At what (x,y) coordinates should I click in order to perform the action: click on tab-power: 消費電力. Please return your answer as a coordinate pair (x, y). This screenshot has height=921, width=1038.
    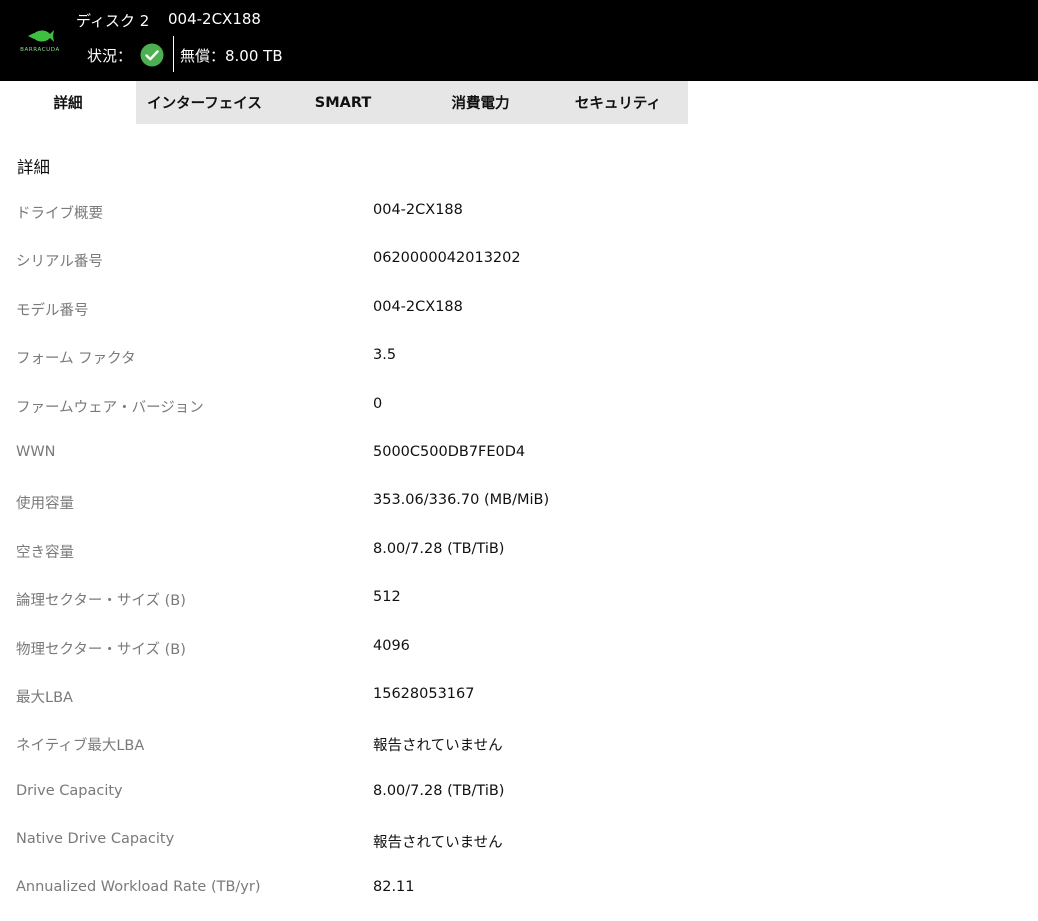
    Looking at the image, I should click on (480, 102).